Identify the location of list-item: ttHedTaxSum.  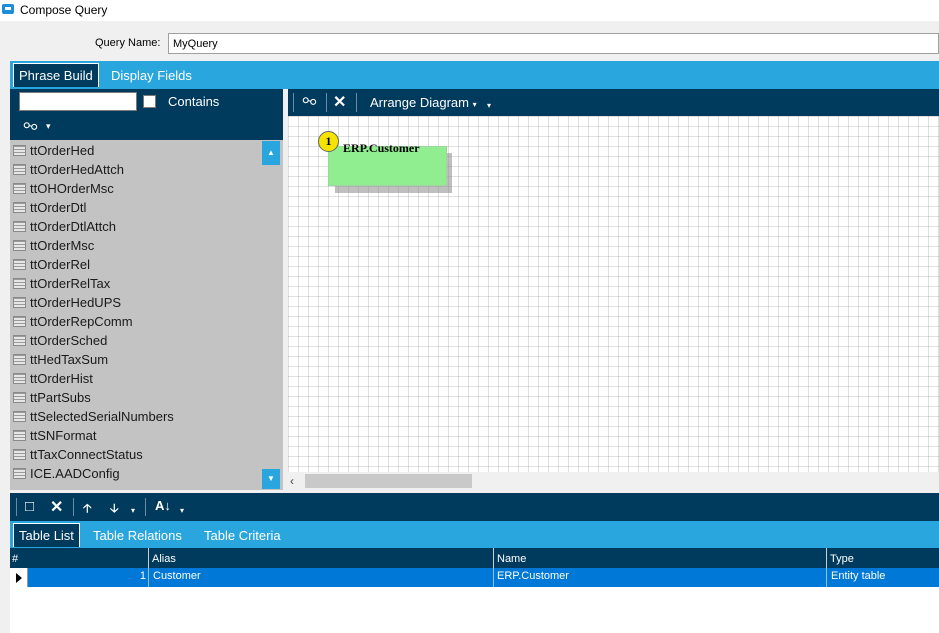
(137, 359).